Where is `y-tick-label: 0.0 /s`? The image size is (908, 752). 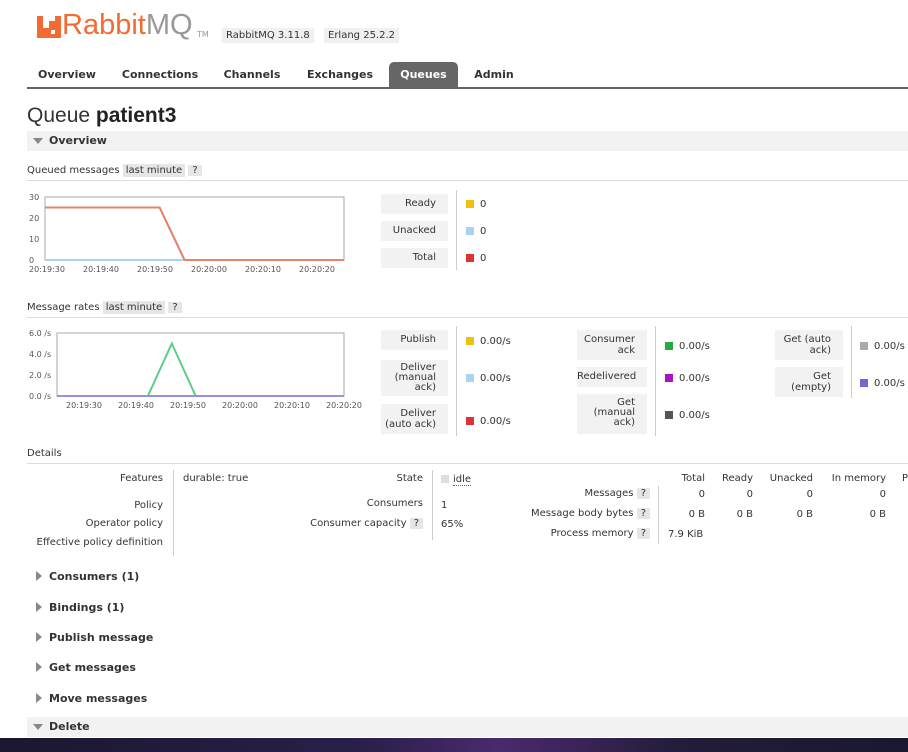
y-tick-label: 0.0 /s is located at coordinates (40, 396).